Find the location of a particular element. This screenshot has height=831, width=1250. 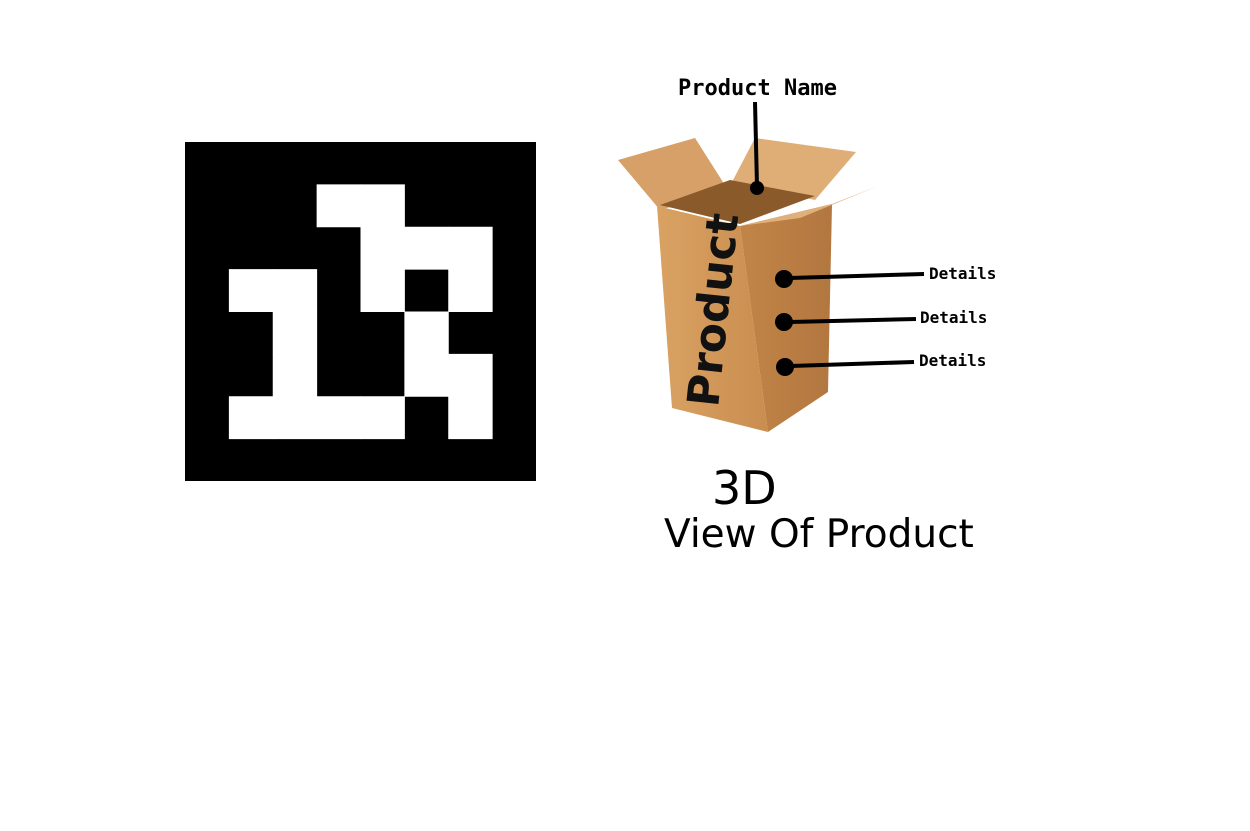

cardboard-box-icon: Product is located at coordinates (748, 285).